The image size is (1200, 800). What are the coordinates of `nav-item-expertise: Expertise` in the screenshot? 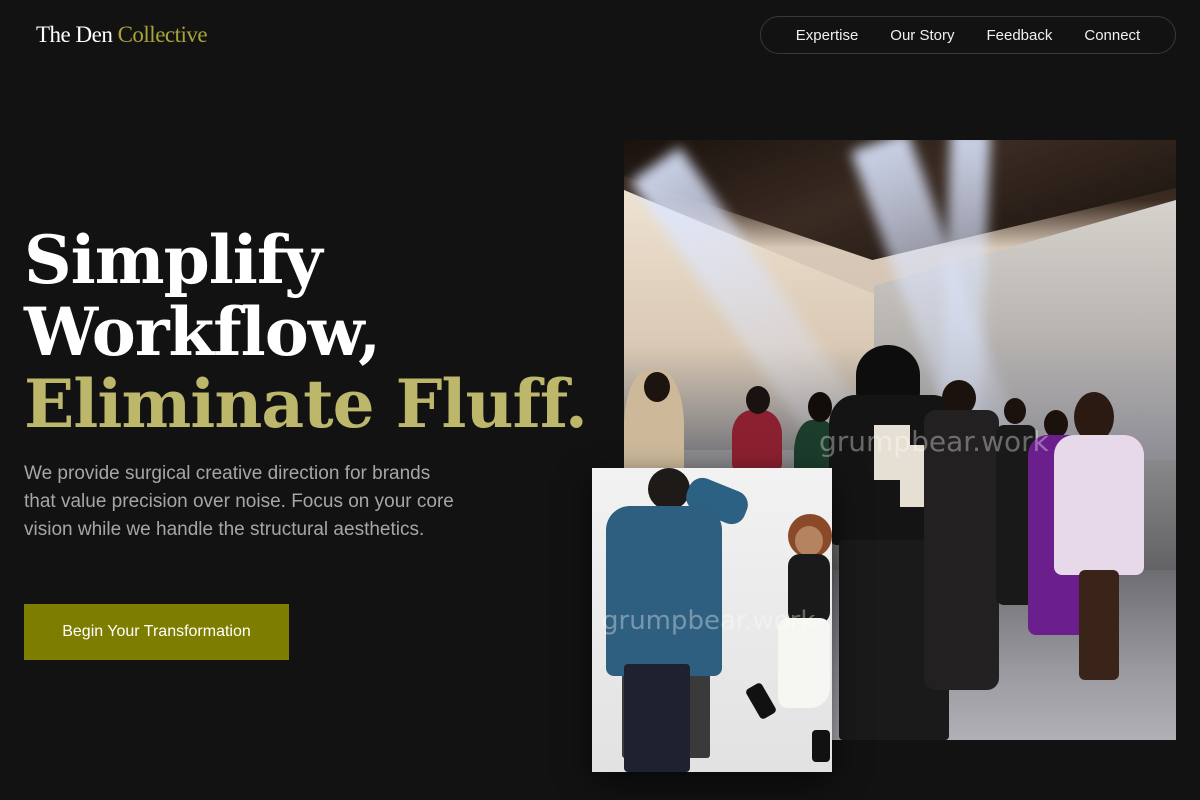 It's located at (827, 35).